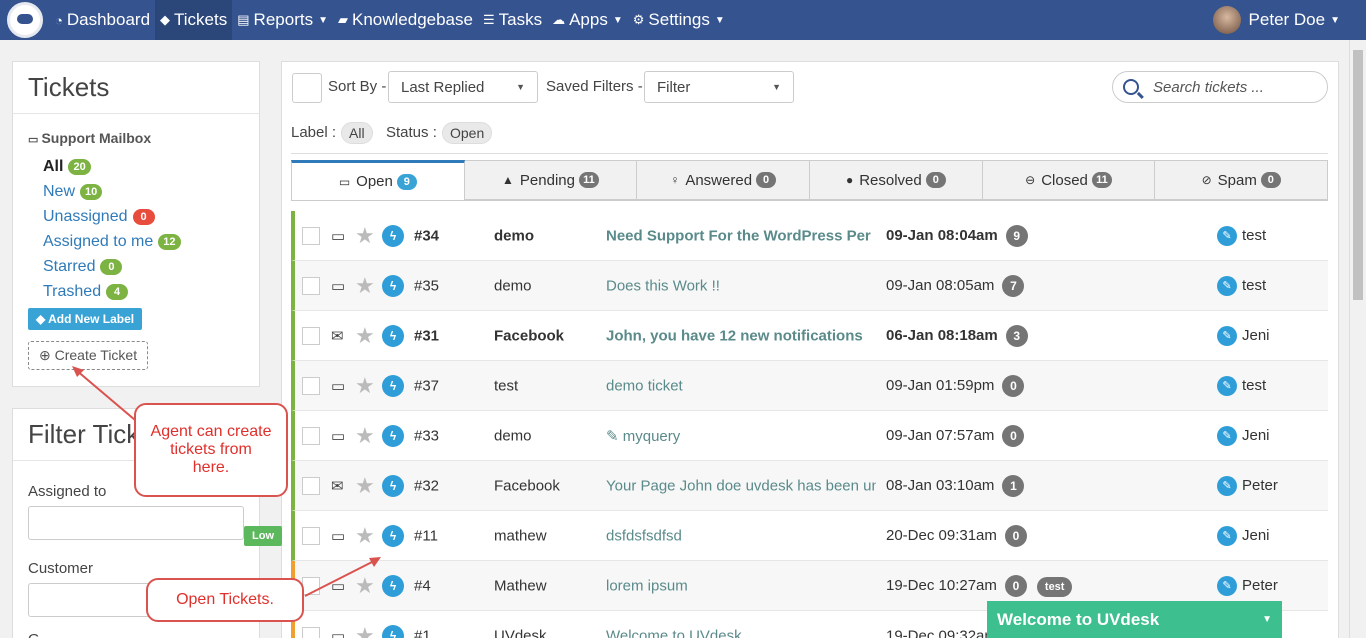 This screenshot has width=1366, height=638. What do you see at coordinates (512, 20) in the screenshot?
I see `nav-tasks: ☰ Tasks` at bounding box center [512, 20].